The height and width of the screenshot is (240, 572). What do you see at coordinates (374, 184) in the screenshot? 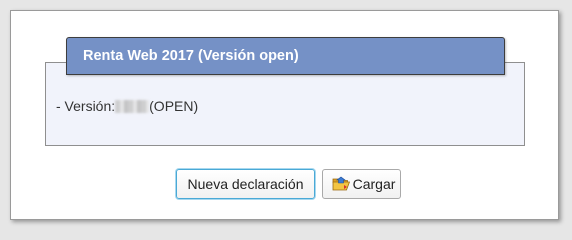
I see `load-button-label: Cargar` at bounding box center [374, 184].